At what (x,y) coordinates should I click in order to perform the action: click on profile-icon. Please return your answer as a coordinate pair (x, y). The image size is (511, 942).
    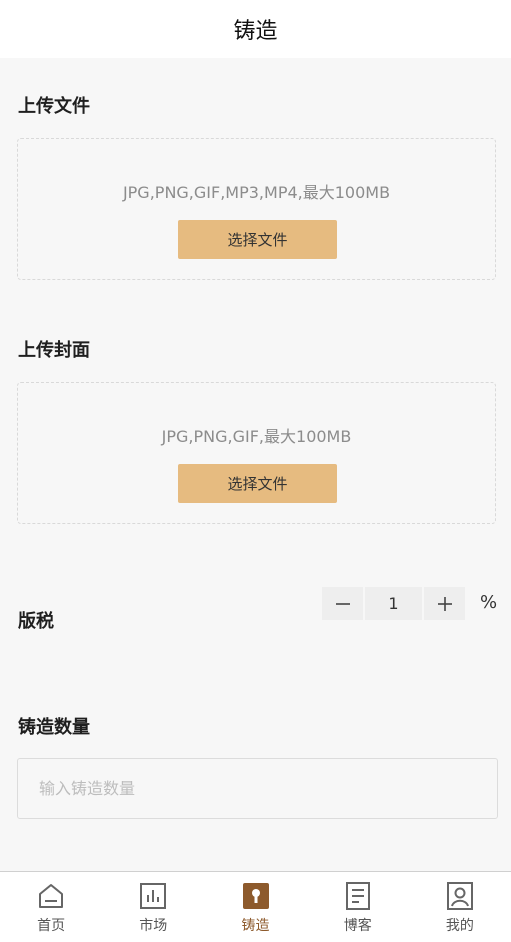
    Looking at the image, I should click on (459, 896).